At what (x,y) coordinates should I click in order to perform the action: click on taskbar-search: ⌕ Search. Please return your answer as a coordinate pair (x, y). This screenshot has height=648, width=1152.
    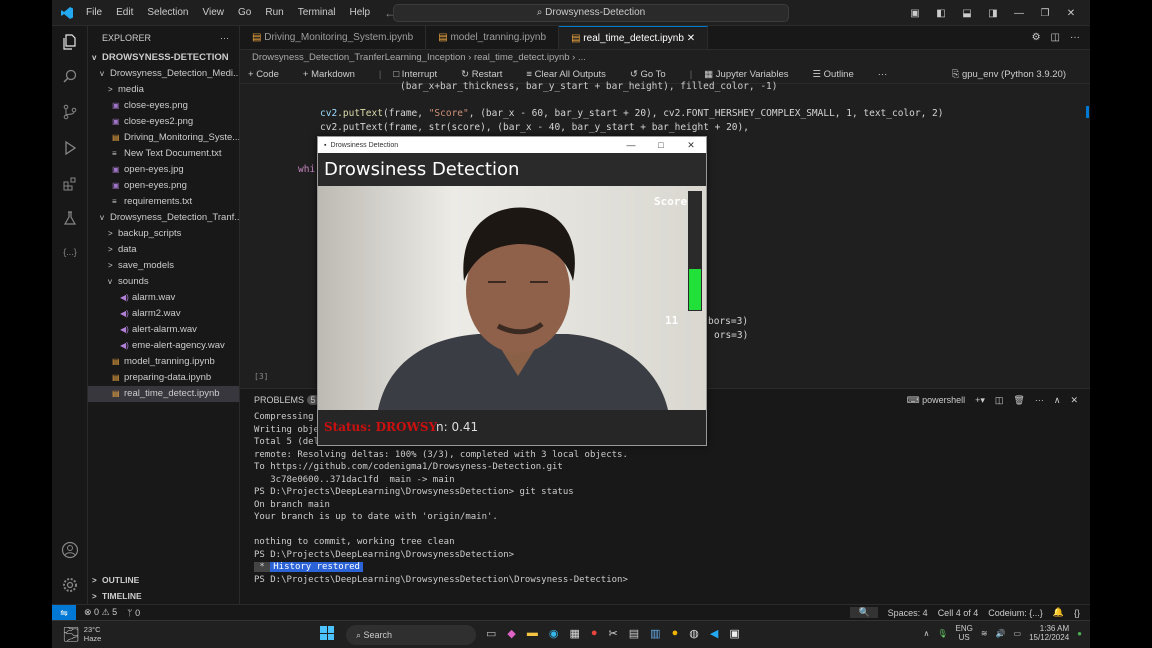
    Looking at the image, I should click on (411, 635).